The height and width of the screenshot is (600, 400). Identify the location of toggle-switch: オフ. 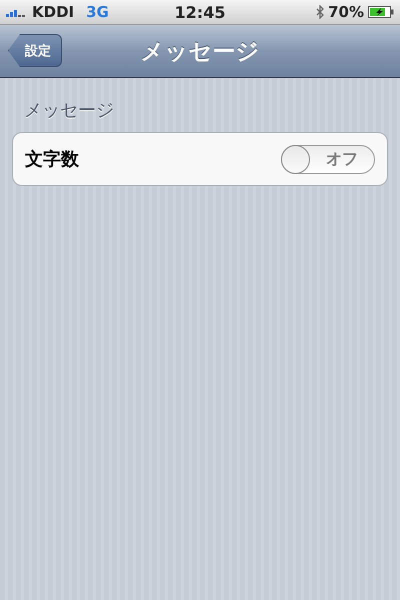
(328, 159).